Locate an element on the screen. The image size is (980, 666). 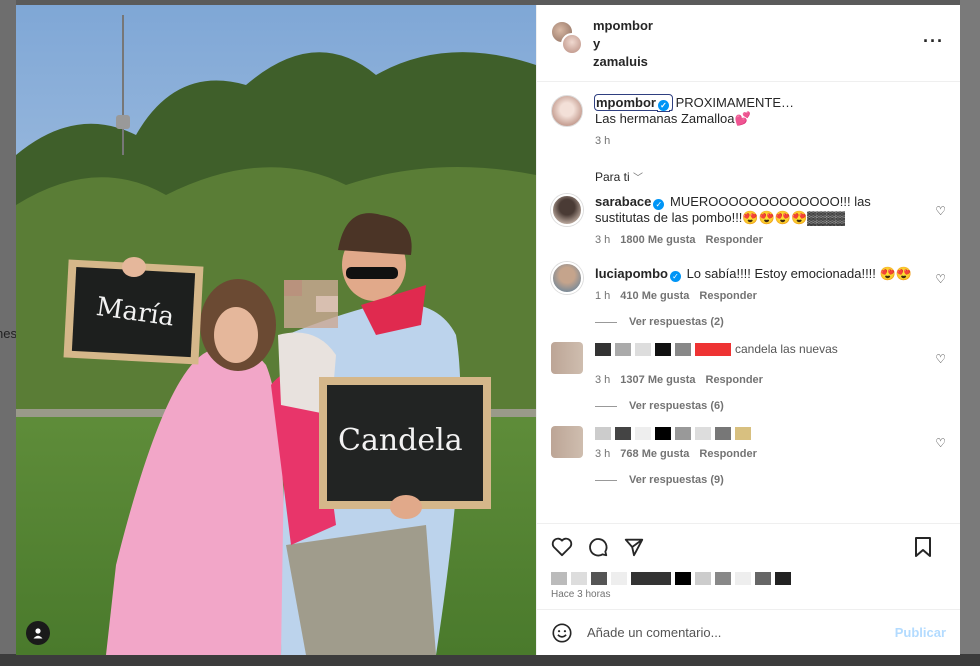
view-replies-button: Ver respuestas (9) is located at coordinates (770, 480).